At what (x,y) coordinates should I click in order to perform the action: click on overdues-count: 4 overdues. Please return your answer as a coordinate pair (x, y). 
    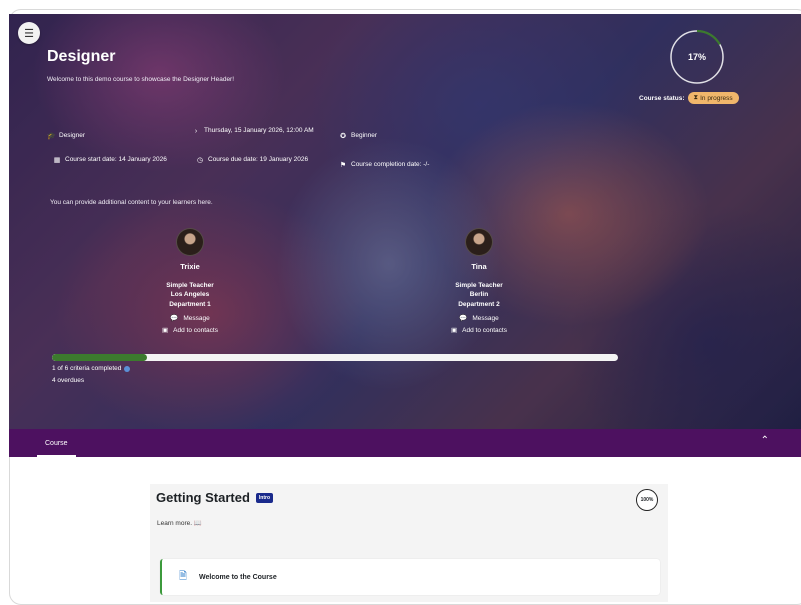
    Looking at the image, I should click on (68, 380).